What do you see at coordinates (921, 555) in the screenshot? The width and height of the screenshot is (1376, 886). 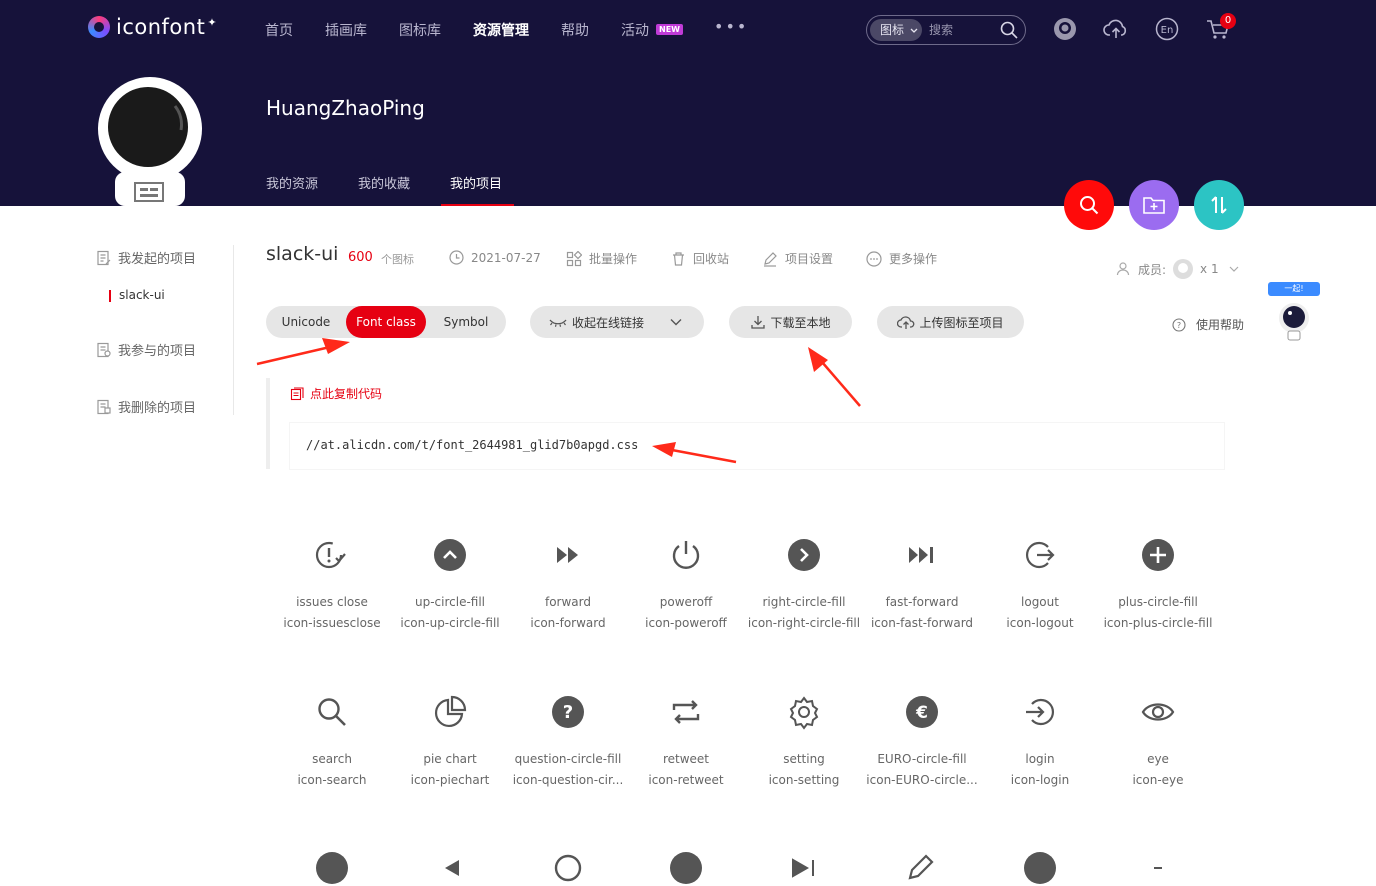 I see `fast-forward-icon` at bounding box center [921, 555].